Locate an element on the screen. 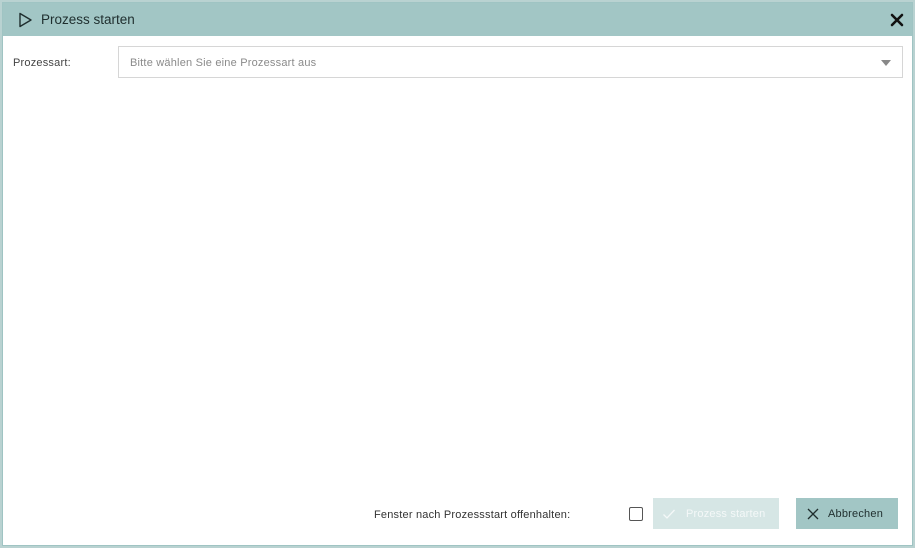 Image resolution: width=915 pixels, height=548 pixels. process-type-label: Prozessart: is located at coordinates (42, 63).